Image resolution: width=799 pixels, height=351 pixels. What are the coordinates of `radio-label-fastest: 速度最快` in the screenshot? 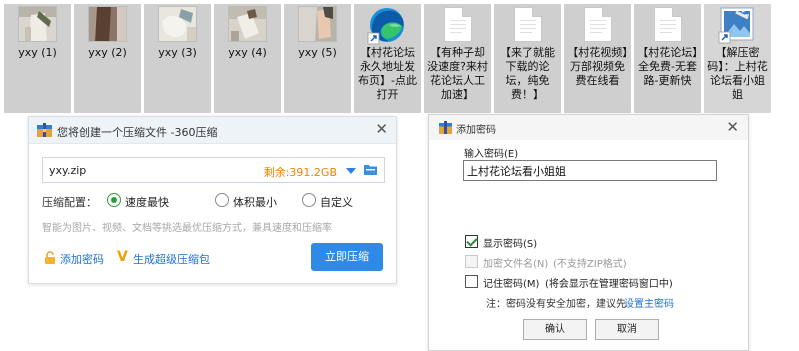 It's located at (147, 202).